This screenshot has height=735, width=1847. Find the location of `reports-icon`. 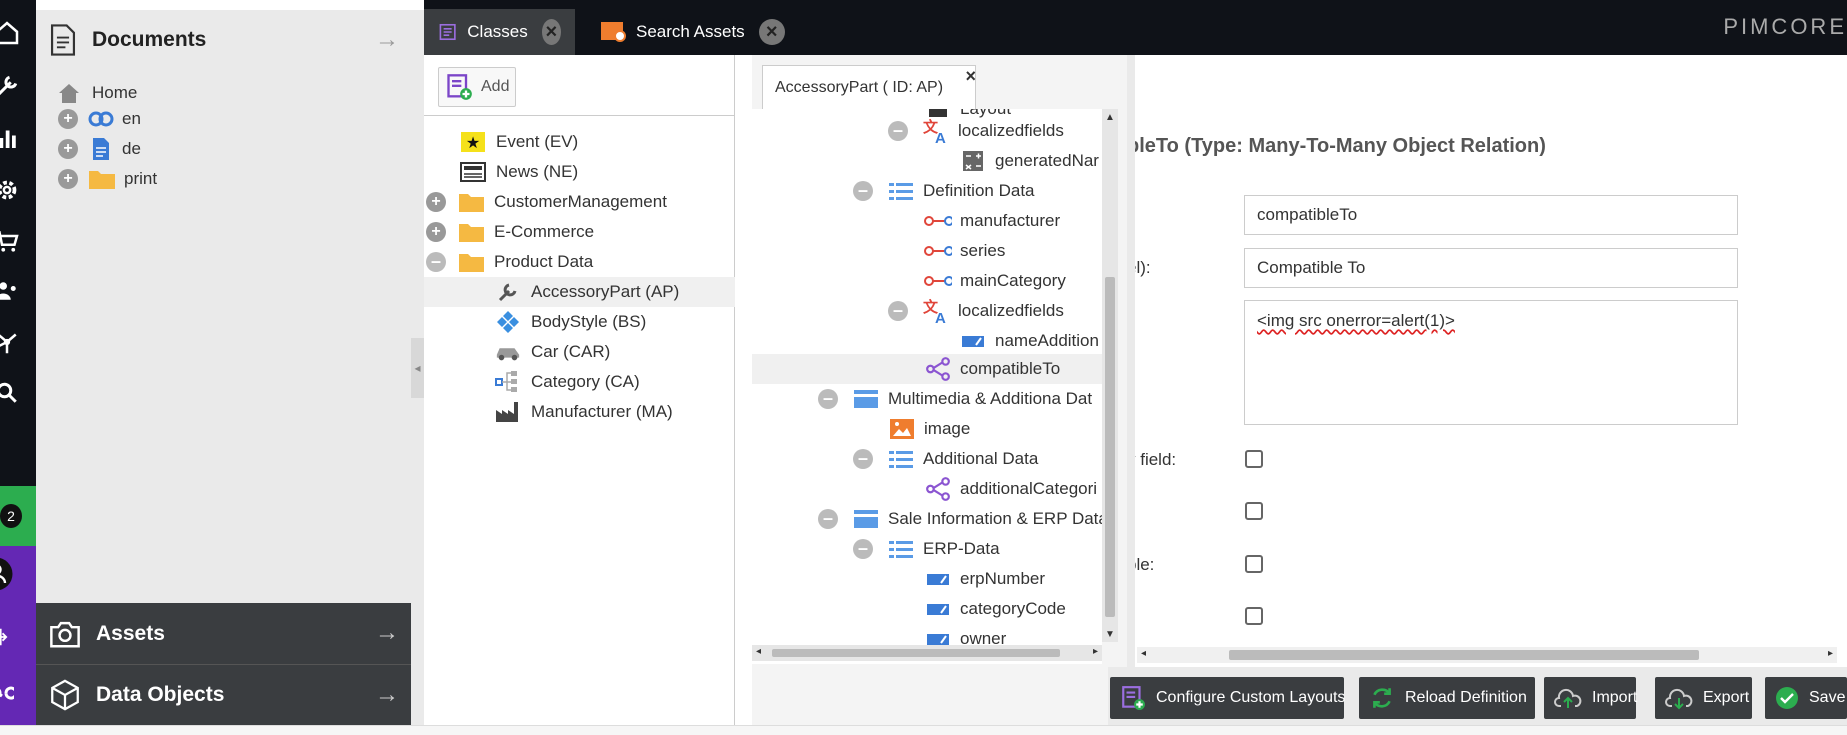

reports-icon is located at coordinates (18, 138).